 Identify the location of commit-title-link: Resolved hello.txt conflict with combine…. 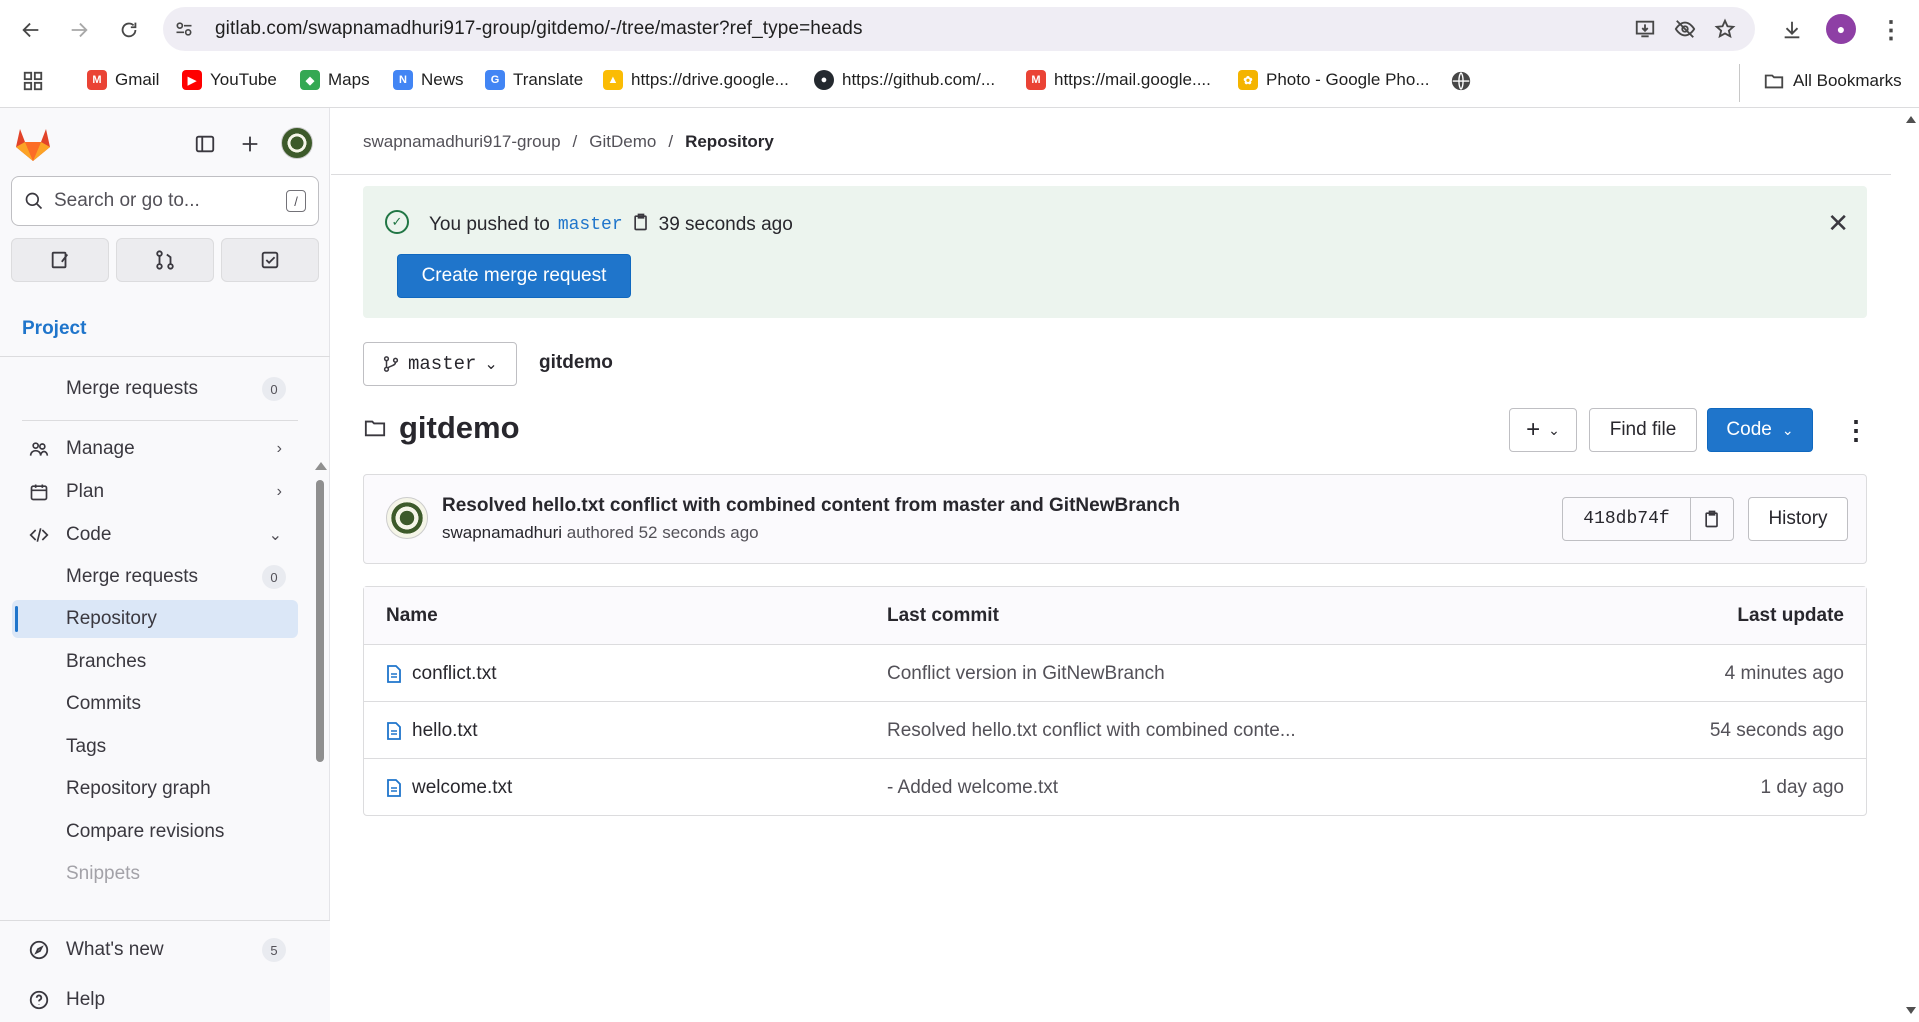
(811, 506).